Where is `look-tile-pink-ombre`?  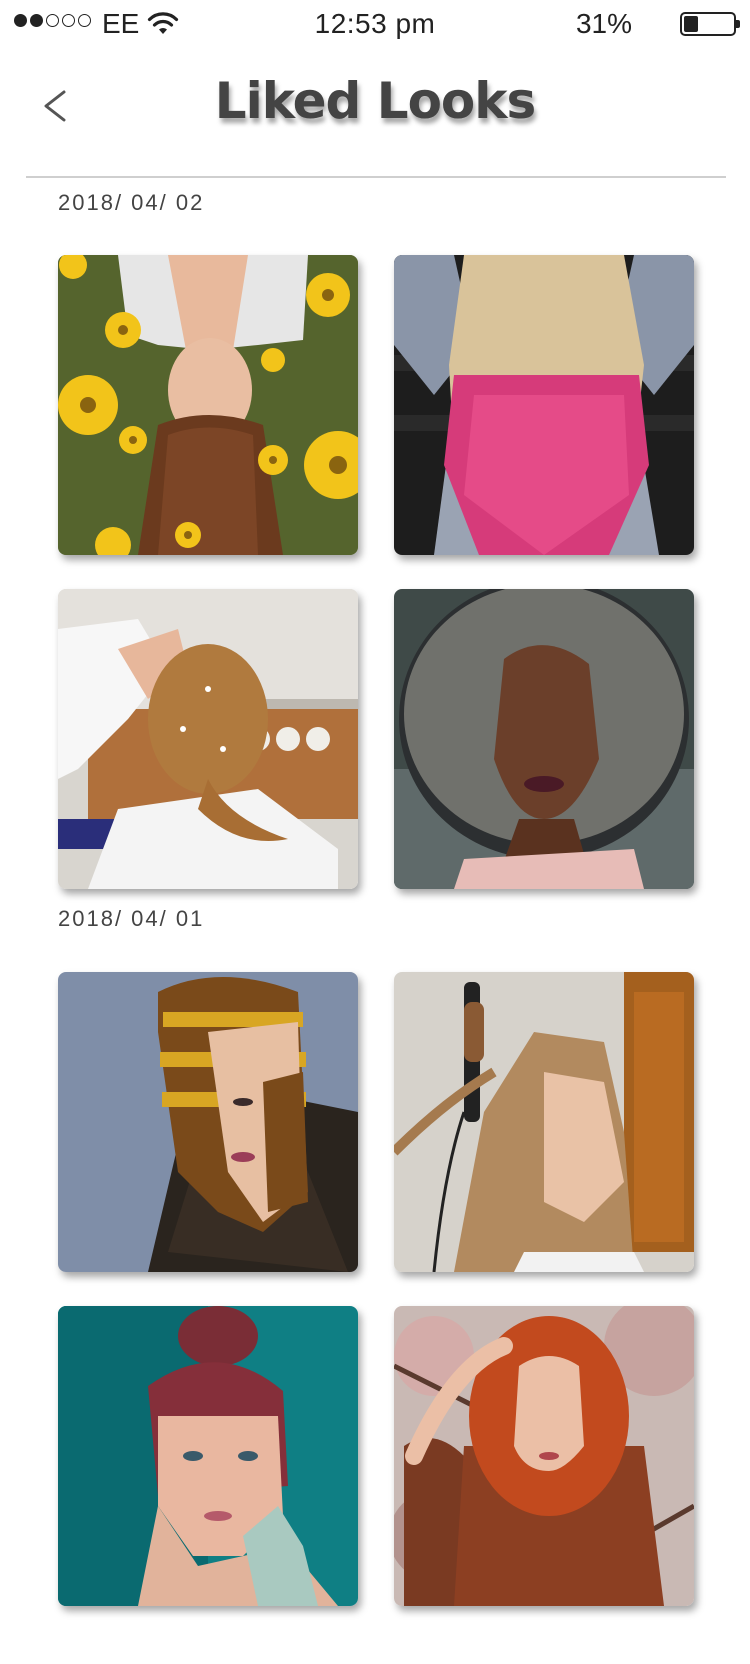 look-tile-pink-ombre is located at coordinates (544, 405).